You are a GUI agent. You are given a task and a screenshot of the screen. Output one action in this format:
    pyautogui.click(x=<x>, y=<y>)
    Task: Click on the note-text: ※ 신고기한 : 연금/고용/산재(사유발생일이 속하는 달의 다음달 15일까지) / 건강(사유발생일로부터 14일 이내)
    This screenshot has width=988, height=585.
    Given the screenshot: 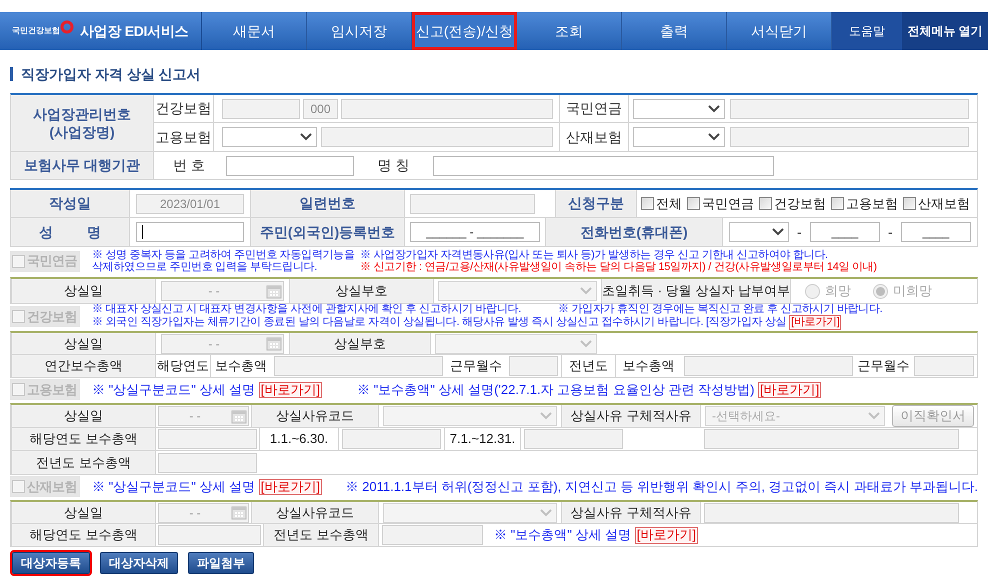 What is the action you would take?
    pyautogui.click(x=618, y=267)
    